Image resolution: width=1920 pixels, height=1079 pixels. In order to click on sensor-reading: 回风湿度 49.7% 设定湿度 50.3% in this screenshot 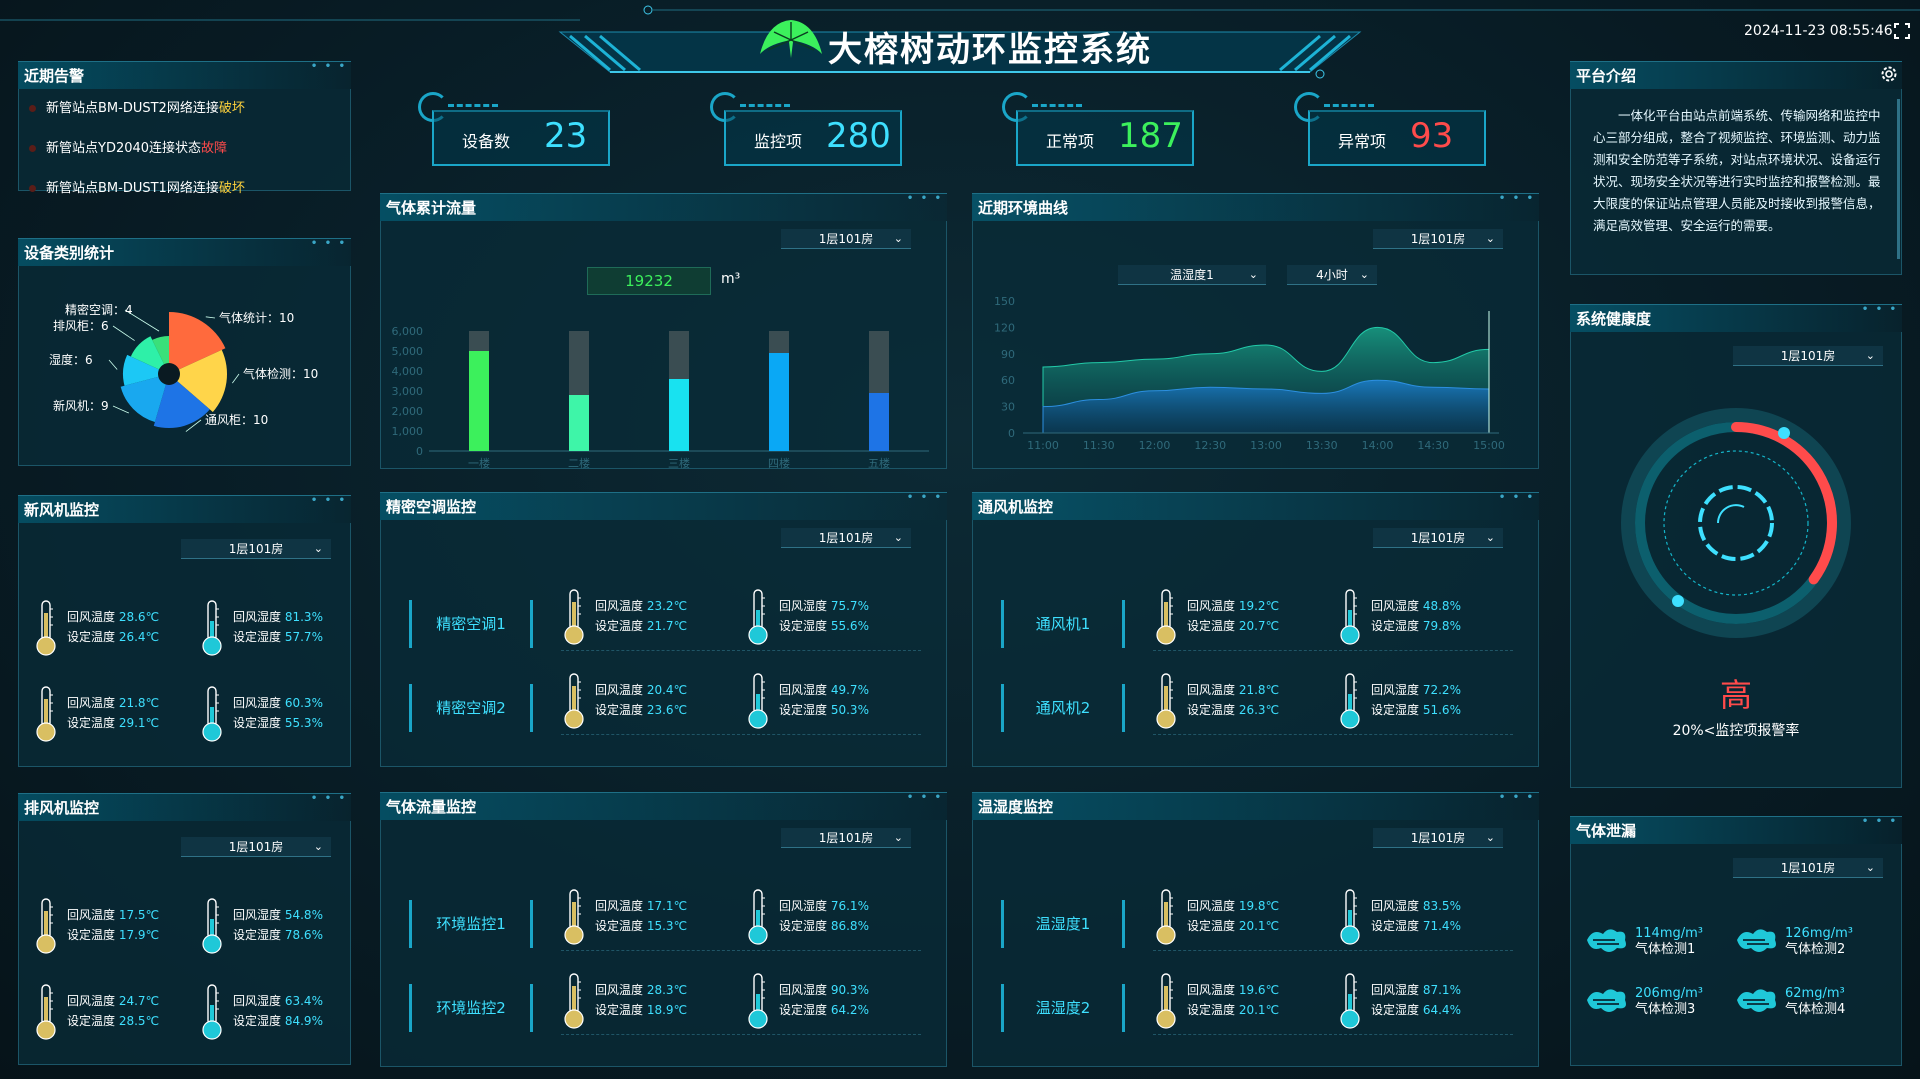, I will do `click(824, 700)`.